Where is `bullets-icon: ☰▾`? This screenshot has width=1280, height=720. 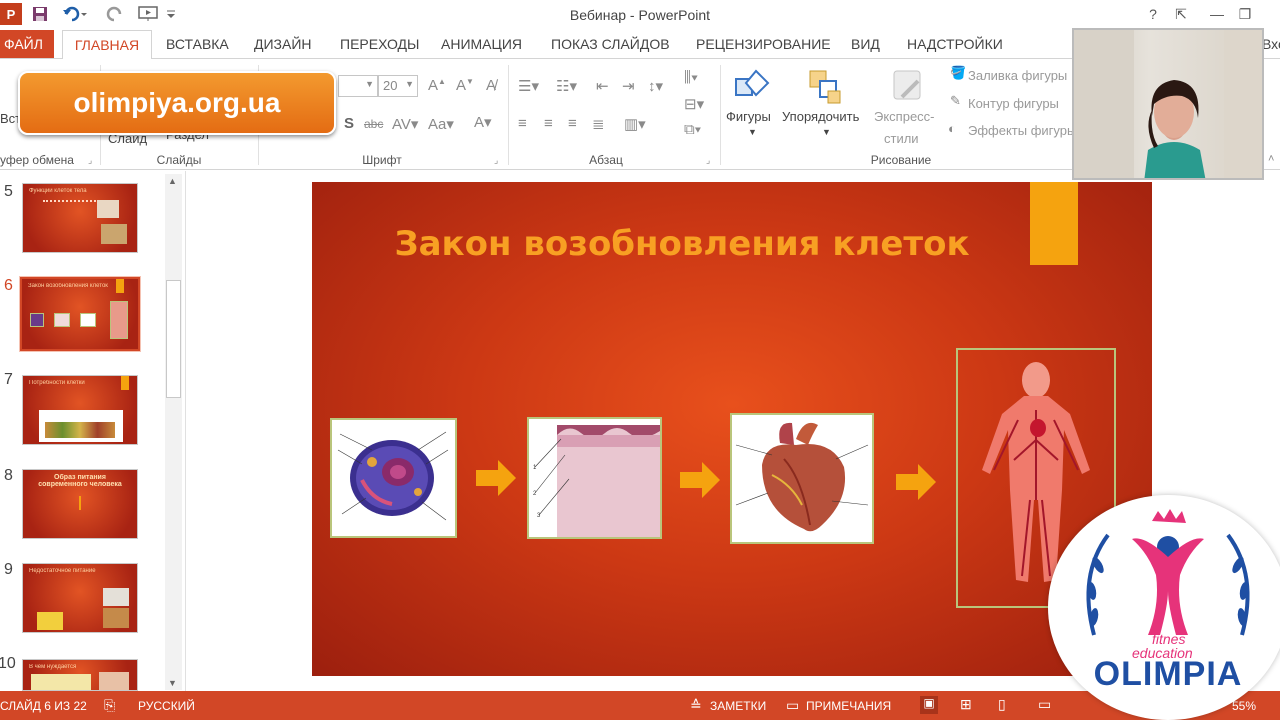 bullets-icon: ☰▾ is located at coordinates (528, 86).